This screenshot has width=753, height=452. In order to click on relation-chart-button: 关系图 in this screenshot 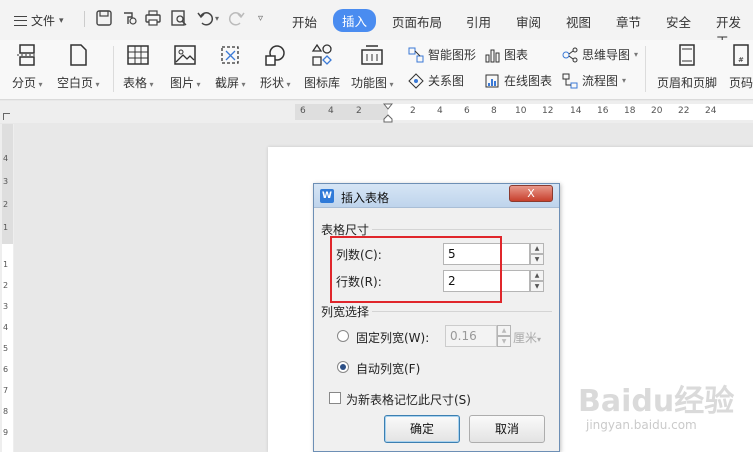, I will do `click(436, 80)`.